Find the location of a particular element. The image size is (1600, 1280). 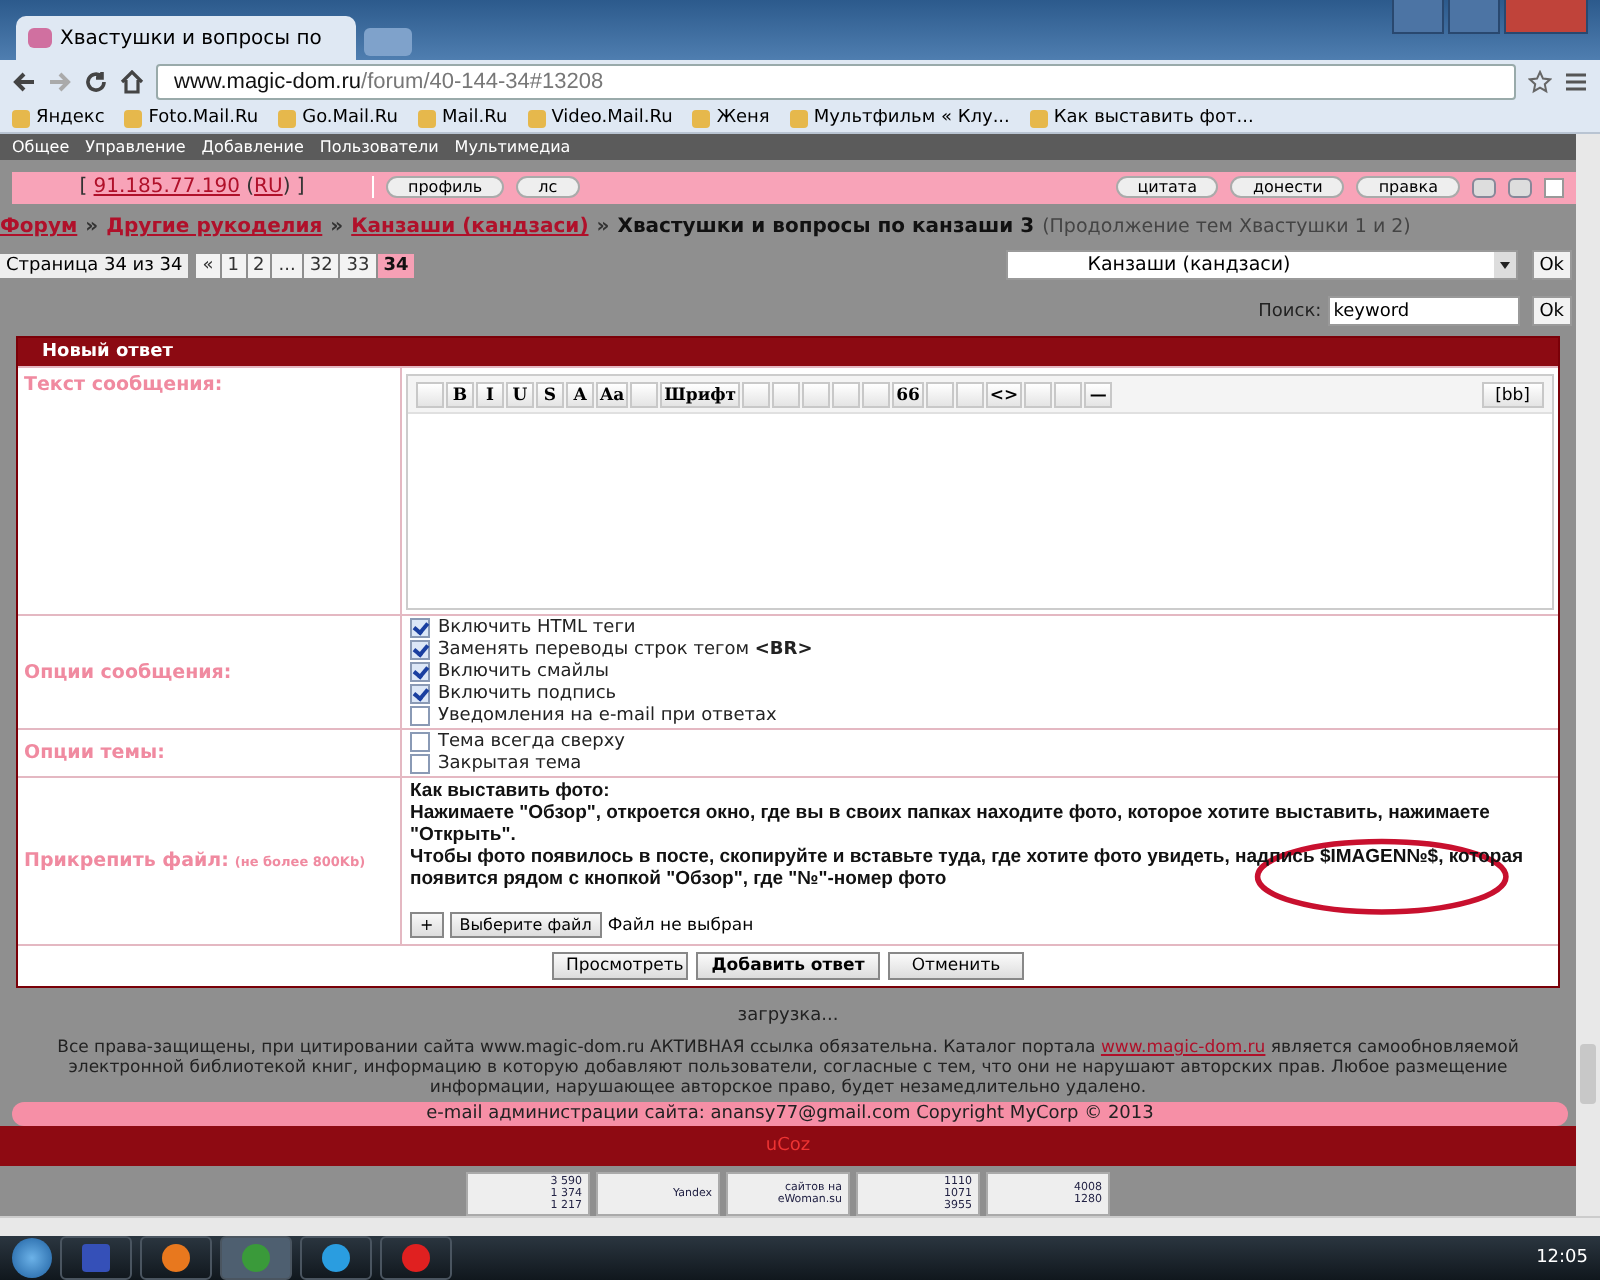

editor-tool-button: — is located at coordinates (1098, 394).